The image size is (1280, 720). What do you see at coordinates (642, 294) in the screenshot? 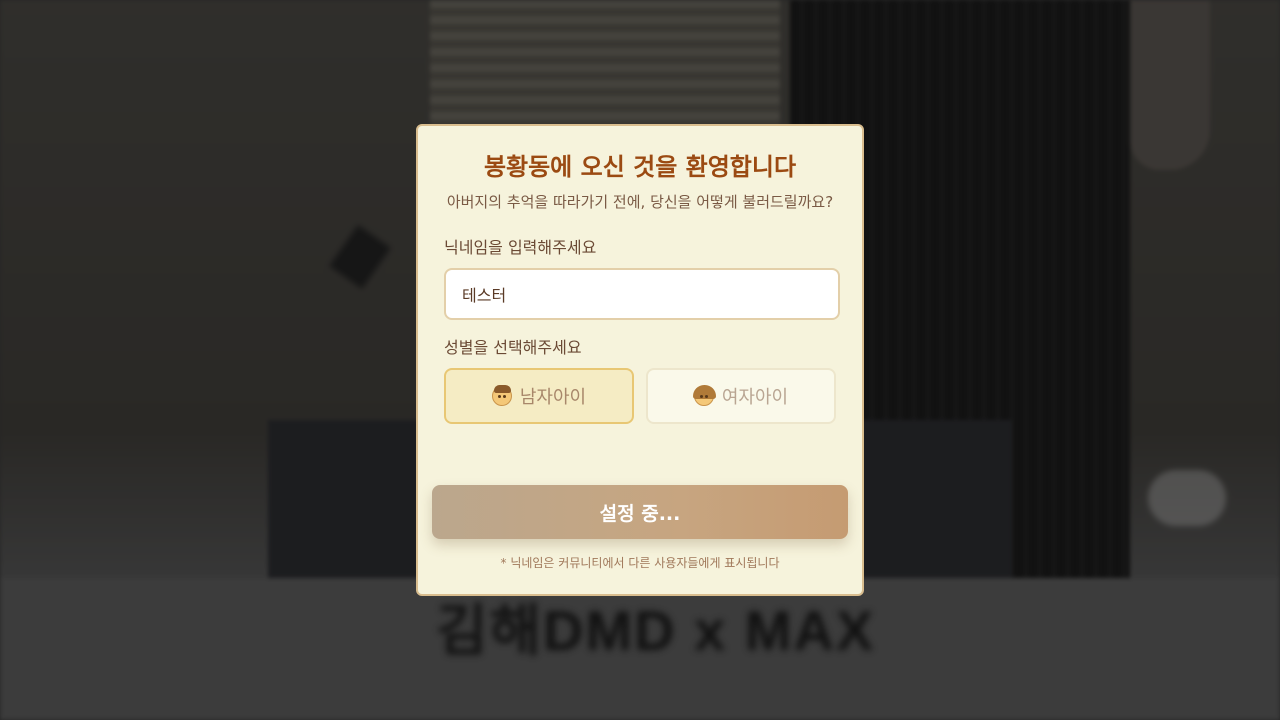
I see `nickname-input` at bounding box center [642, 294].